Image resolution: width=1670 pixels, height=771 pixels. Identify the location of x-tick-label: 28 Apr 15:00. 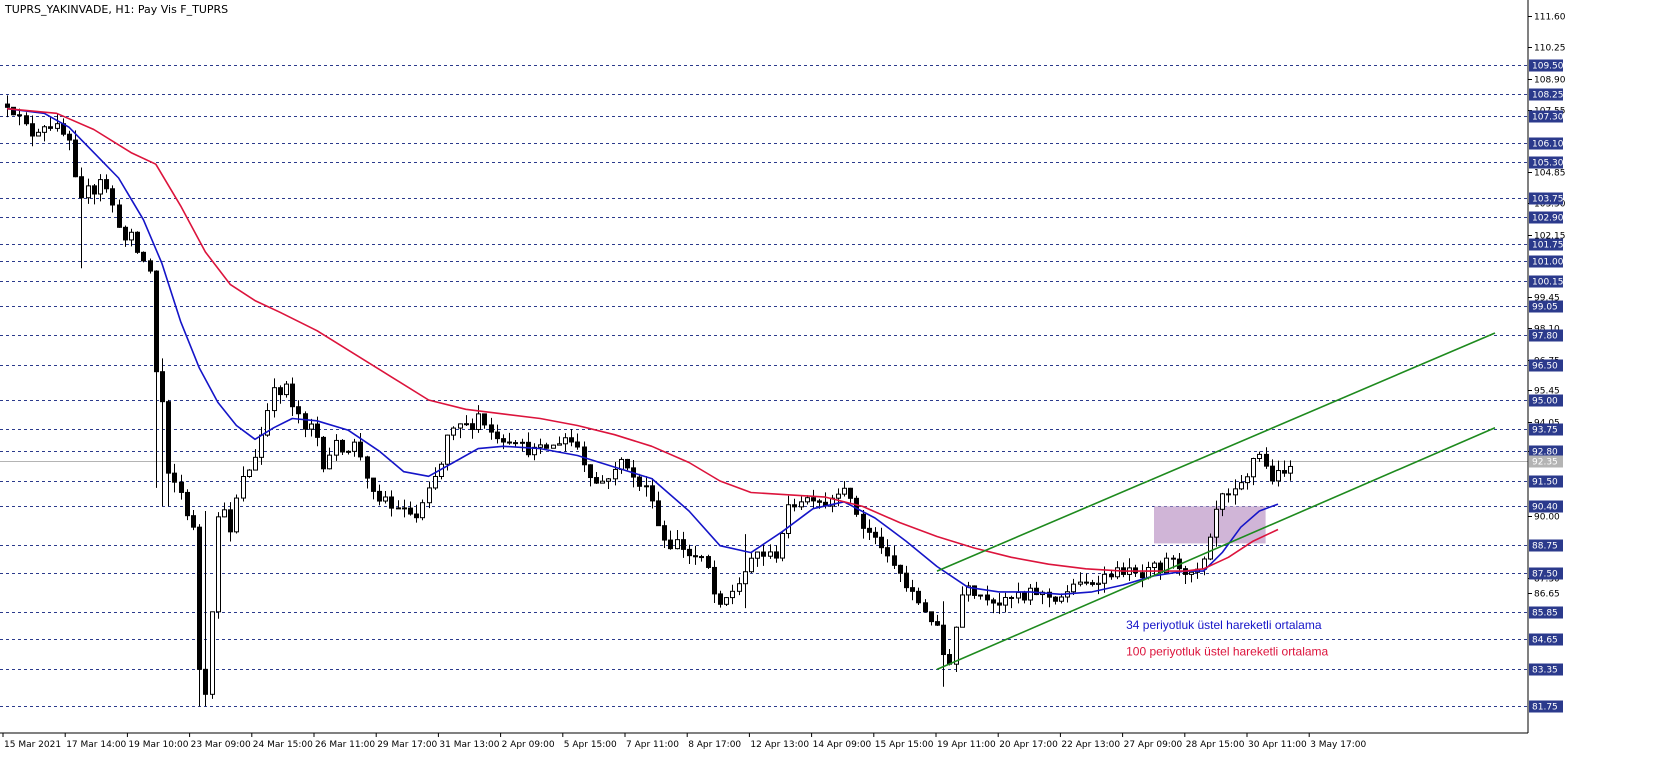
(1215, 745).